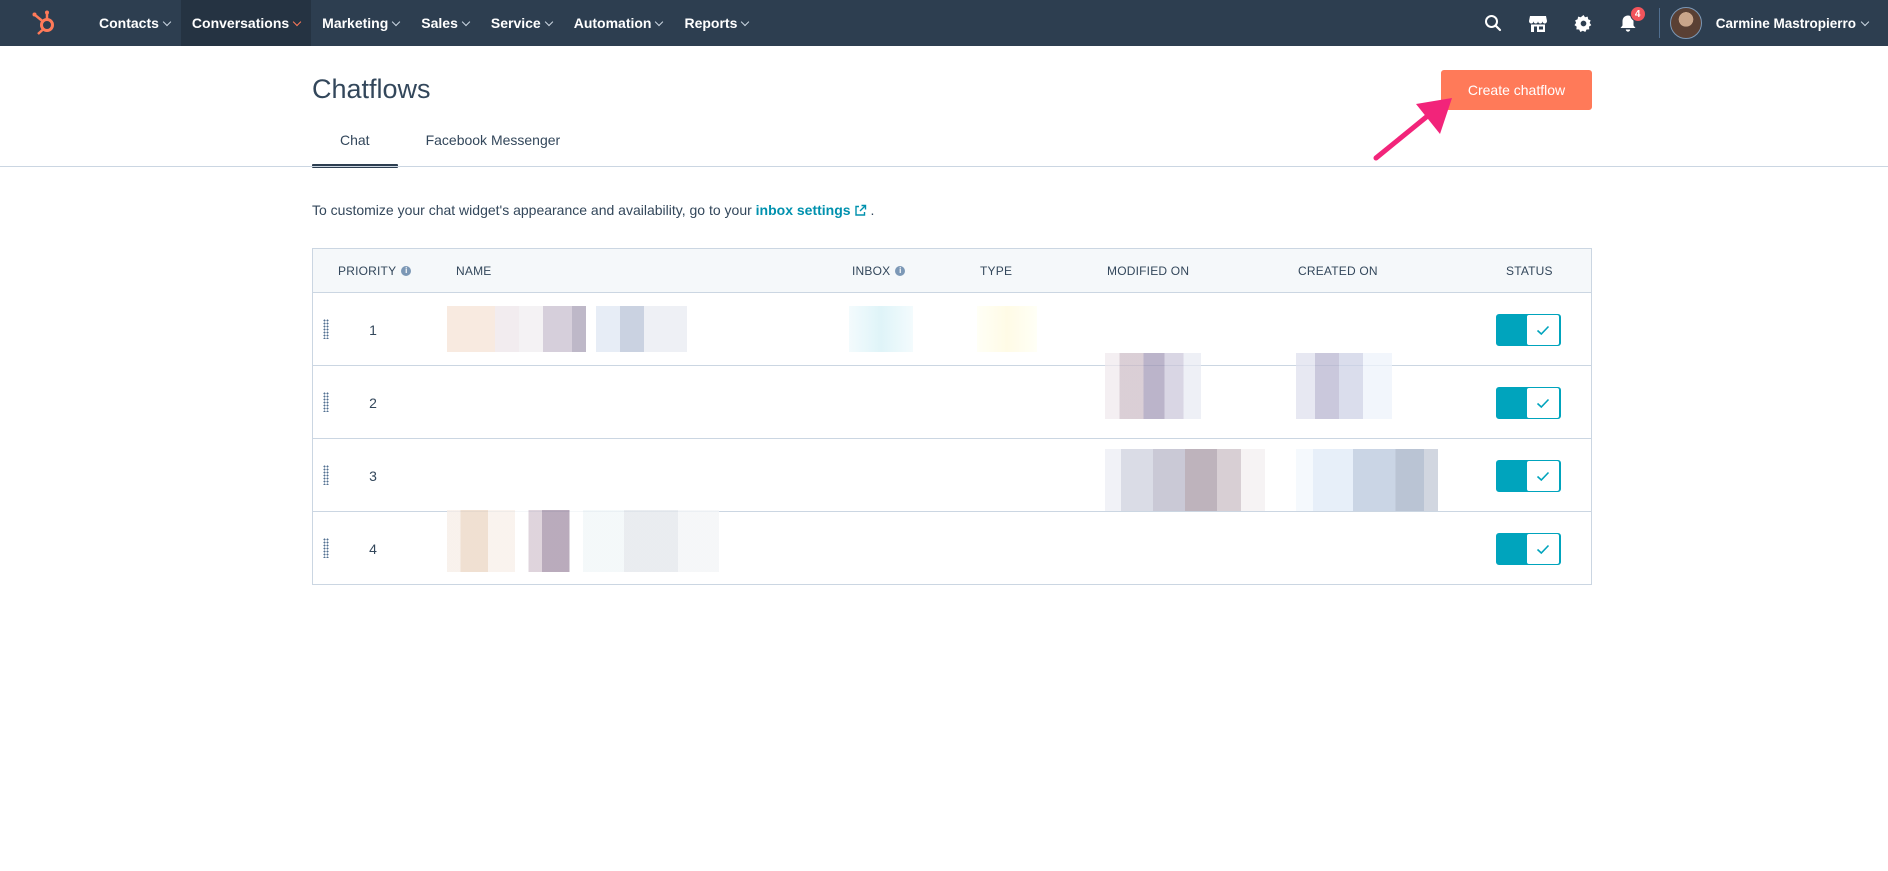 The height and width of the screenshot is (871, 1888). What do you see at coordinates (1685, 23) in the screenshot?
I see `avatar` at bounding box center [1685, 23].